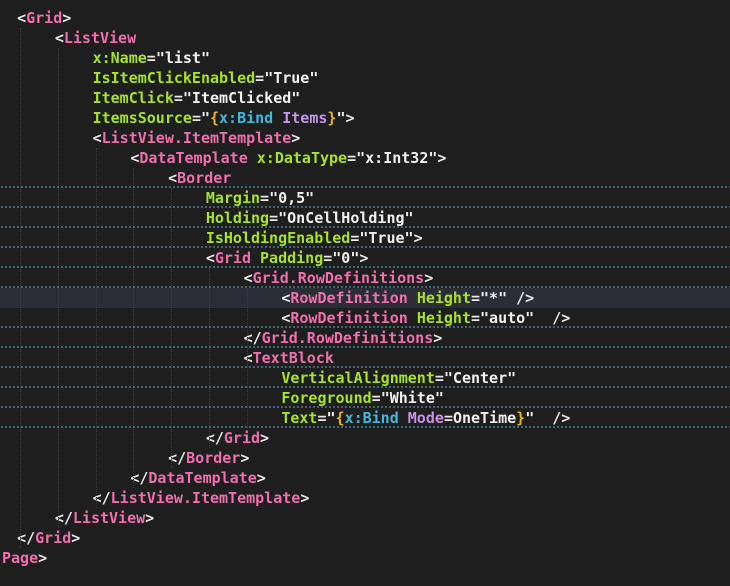 The height and width of the screenshot is (586, 730). Describe the element at coordinates (365, 478) in the screenshot. I see `code-line: </DataTemplate>` at that location.